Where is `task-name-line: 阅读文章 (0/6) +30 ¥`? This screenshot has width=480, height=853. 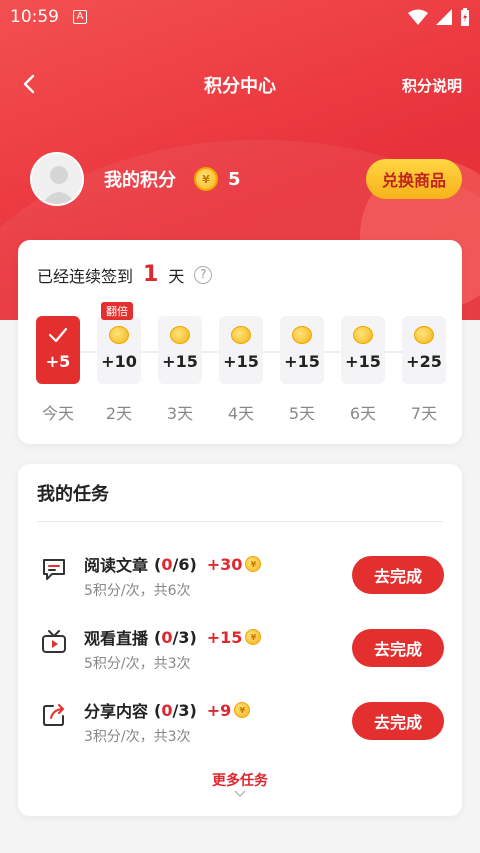 task-name-line: 阅读文章 (0/6) +30 ¥ is located at coordinates (173, 564).